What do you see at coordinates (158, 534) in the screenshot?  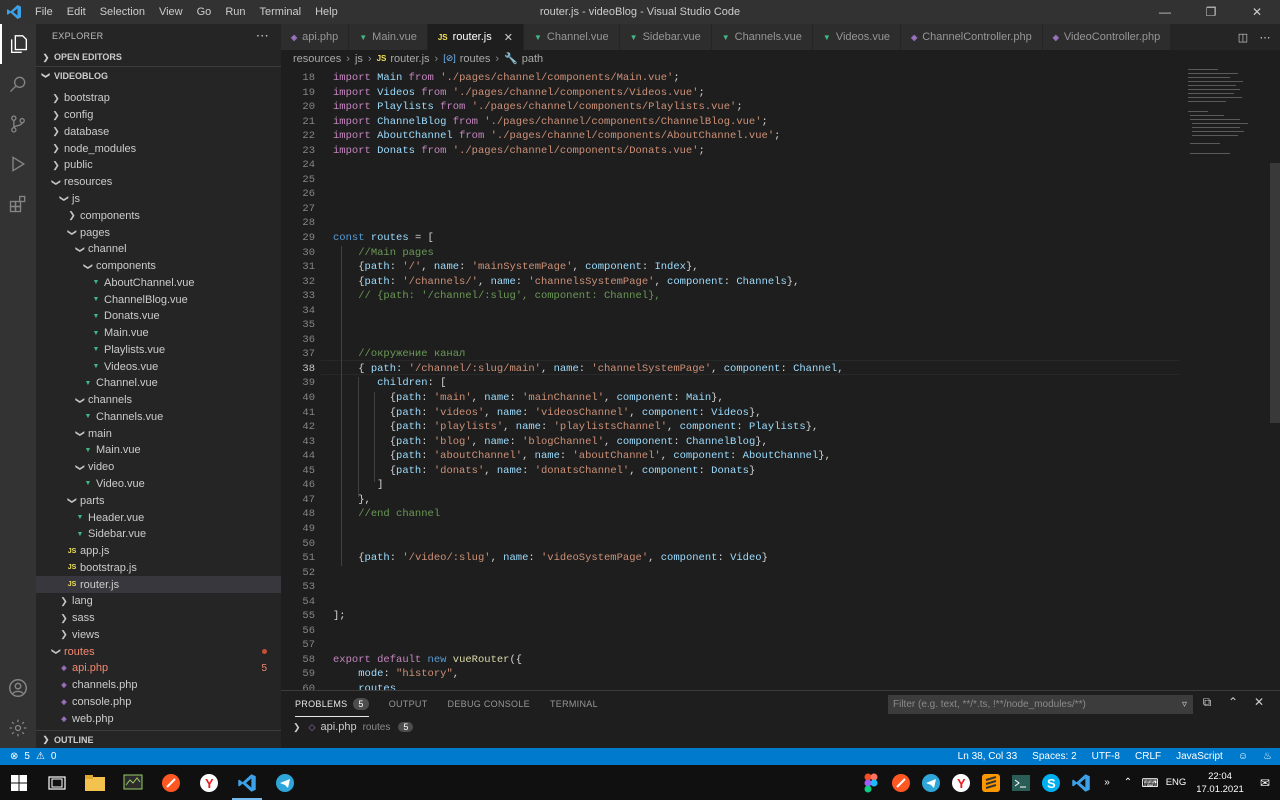 I see `tree-file: ▼ Sidebar.vue` at bounding box center [158, 534].